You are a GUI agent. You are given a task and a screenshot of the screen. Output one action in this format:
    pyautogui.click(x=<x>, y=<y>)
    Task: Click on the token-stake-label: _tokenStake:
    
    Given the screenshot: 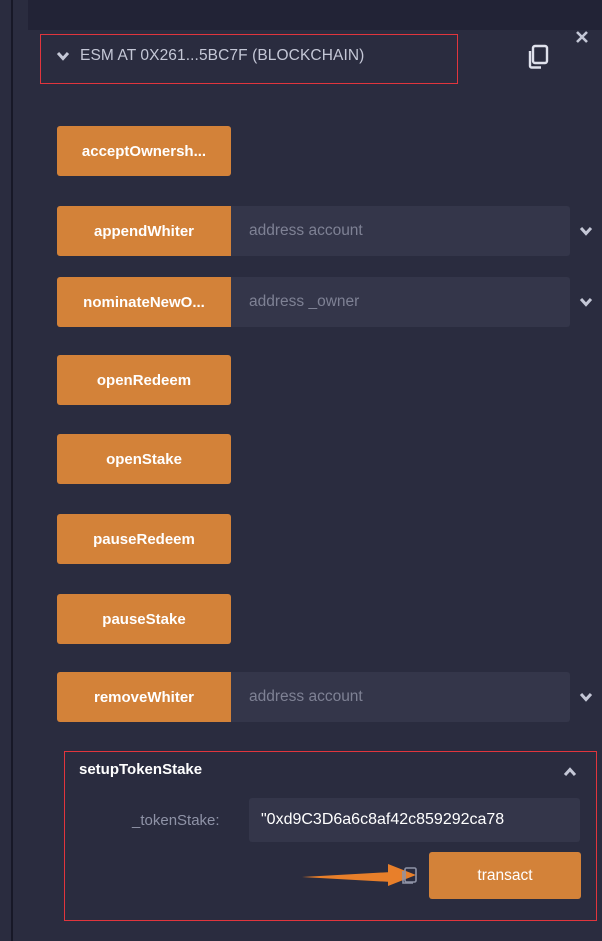 What is the action you would take?
    pyautogui.click(x=176, y=820)
    